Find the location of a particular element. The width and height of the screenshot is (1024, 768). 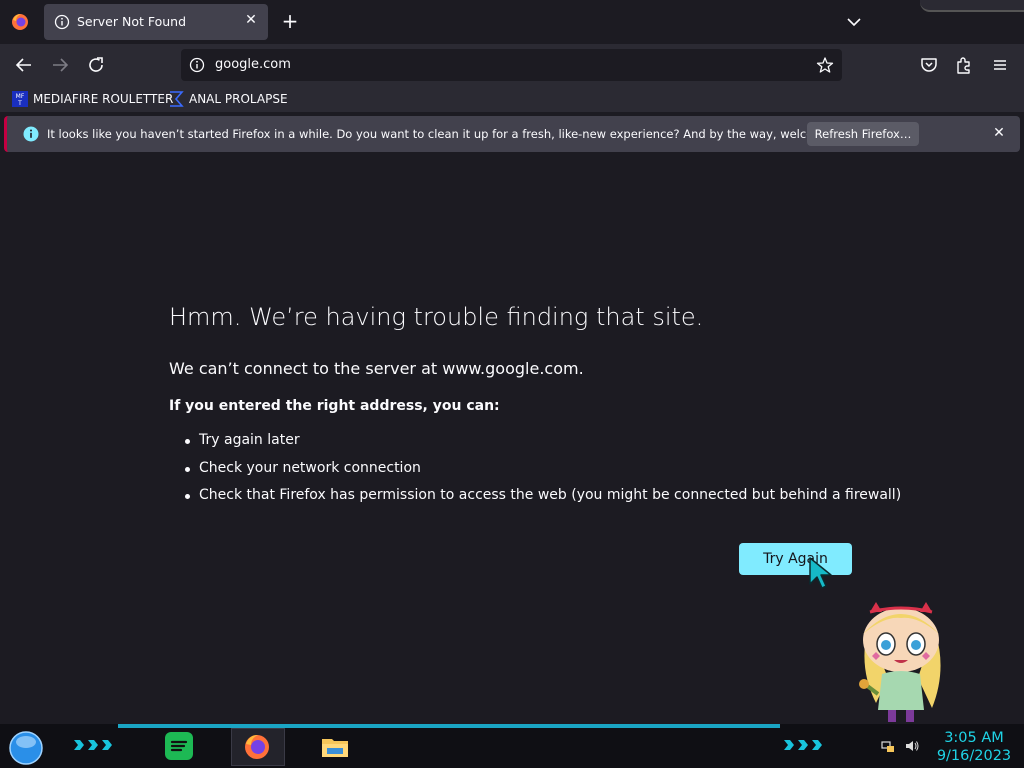

bookmark-sigma: ANAL PROLAPSE is located at coordinates (228, 99).